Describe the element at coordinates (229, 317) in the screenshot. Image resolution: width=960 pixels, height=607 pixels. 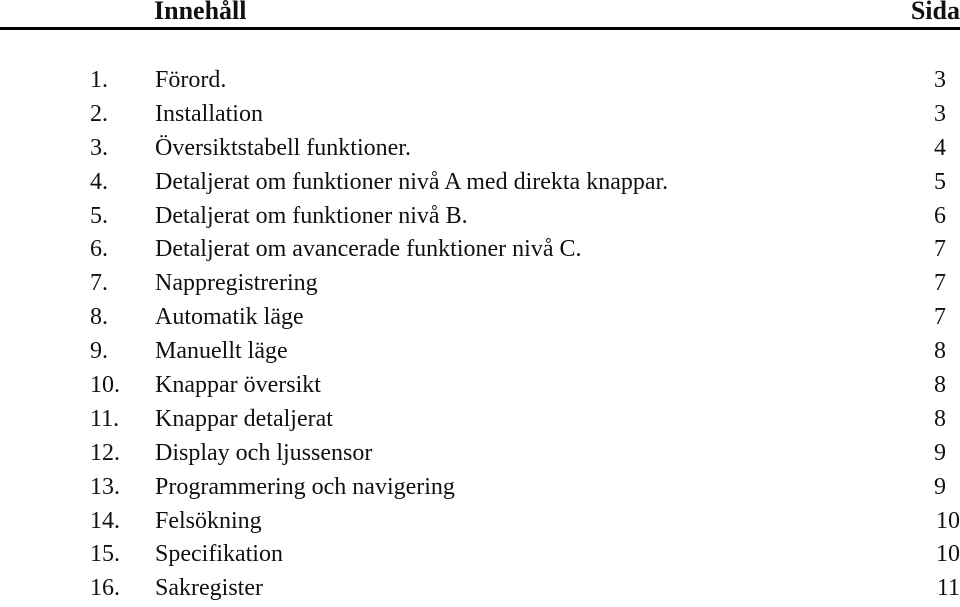
I see `entry-title: Automatik läge` at that location.